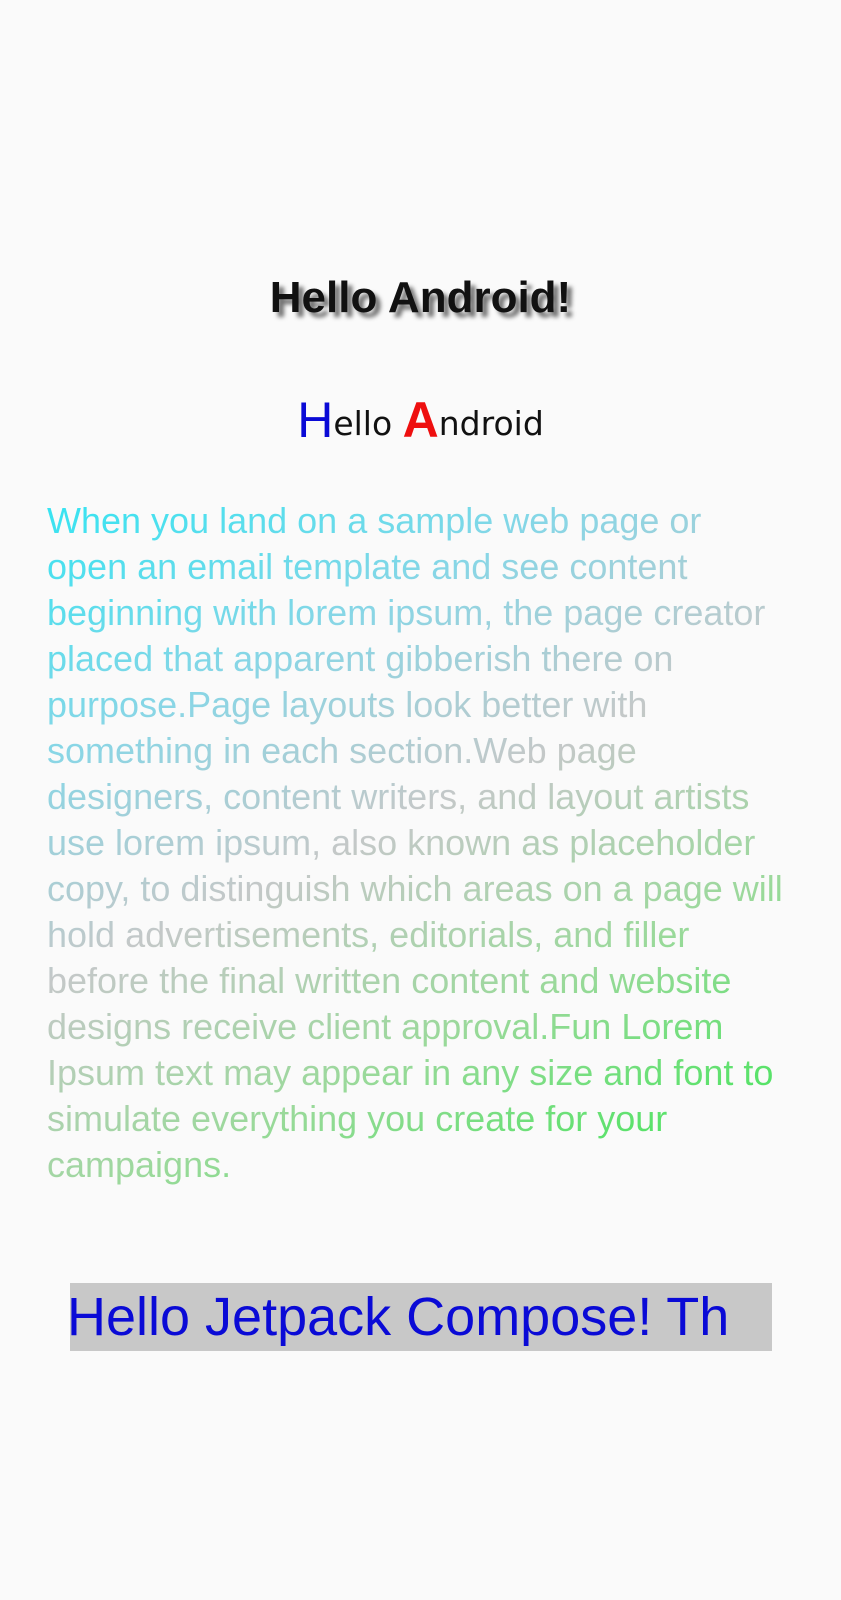 This screenshot has height=1600, width=841. What do you see at coordinates (368, 423) in the screenshot?
I see `styled-rest-ello: ello` at bounding box center [368, 423].